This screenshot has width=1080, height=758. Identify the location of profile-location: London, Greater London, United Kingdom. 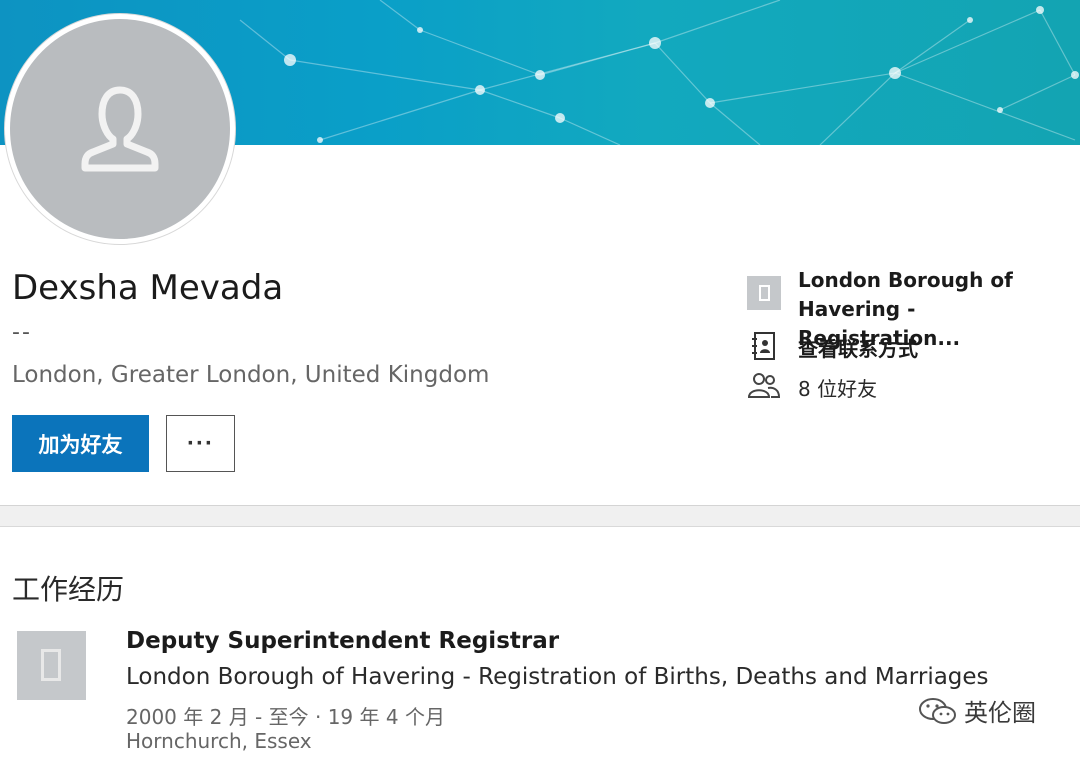
(251, 375).